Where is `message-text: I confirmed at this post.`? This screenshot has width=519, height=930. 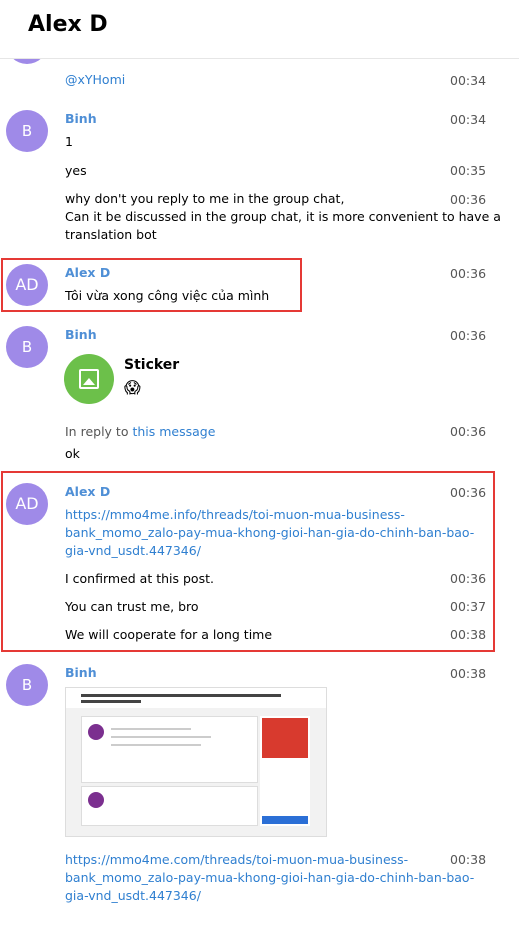
message-text: I confirmed at this post. is located at coordinates (139, 578).